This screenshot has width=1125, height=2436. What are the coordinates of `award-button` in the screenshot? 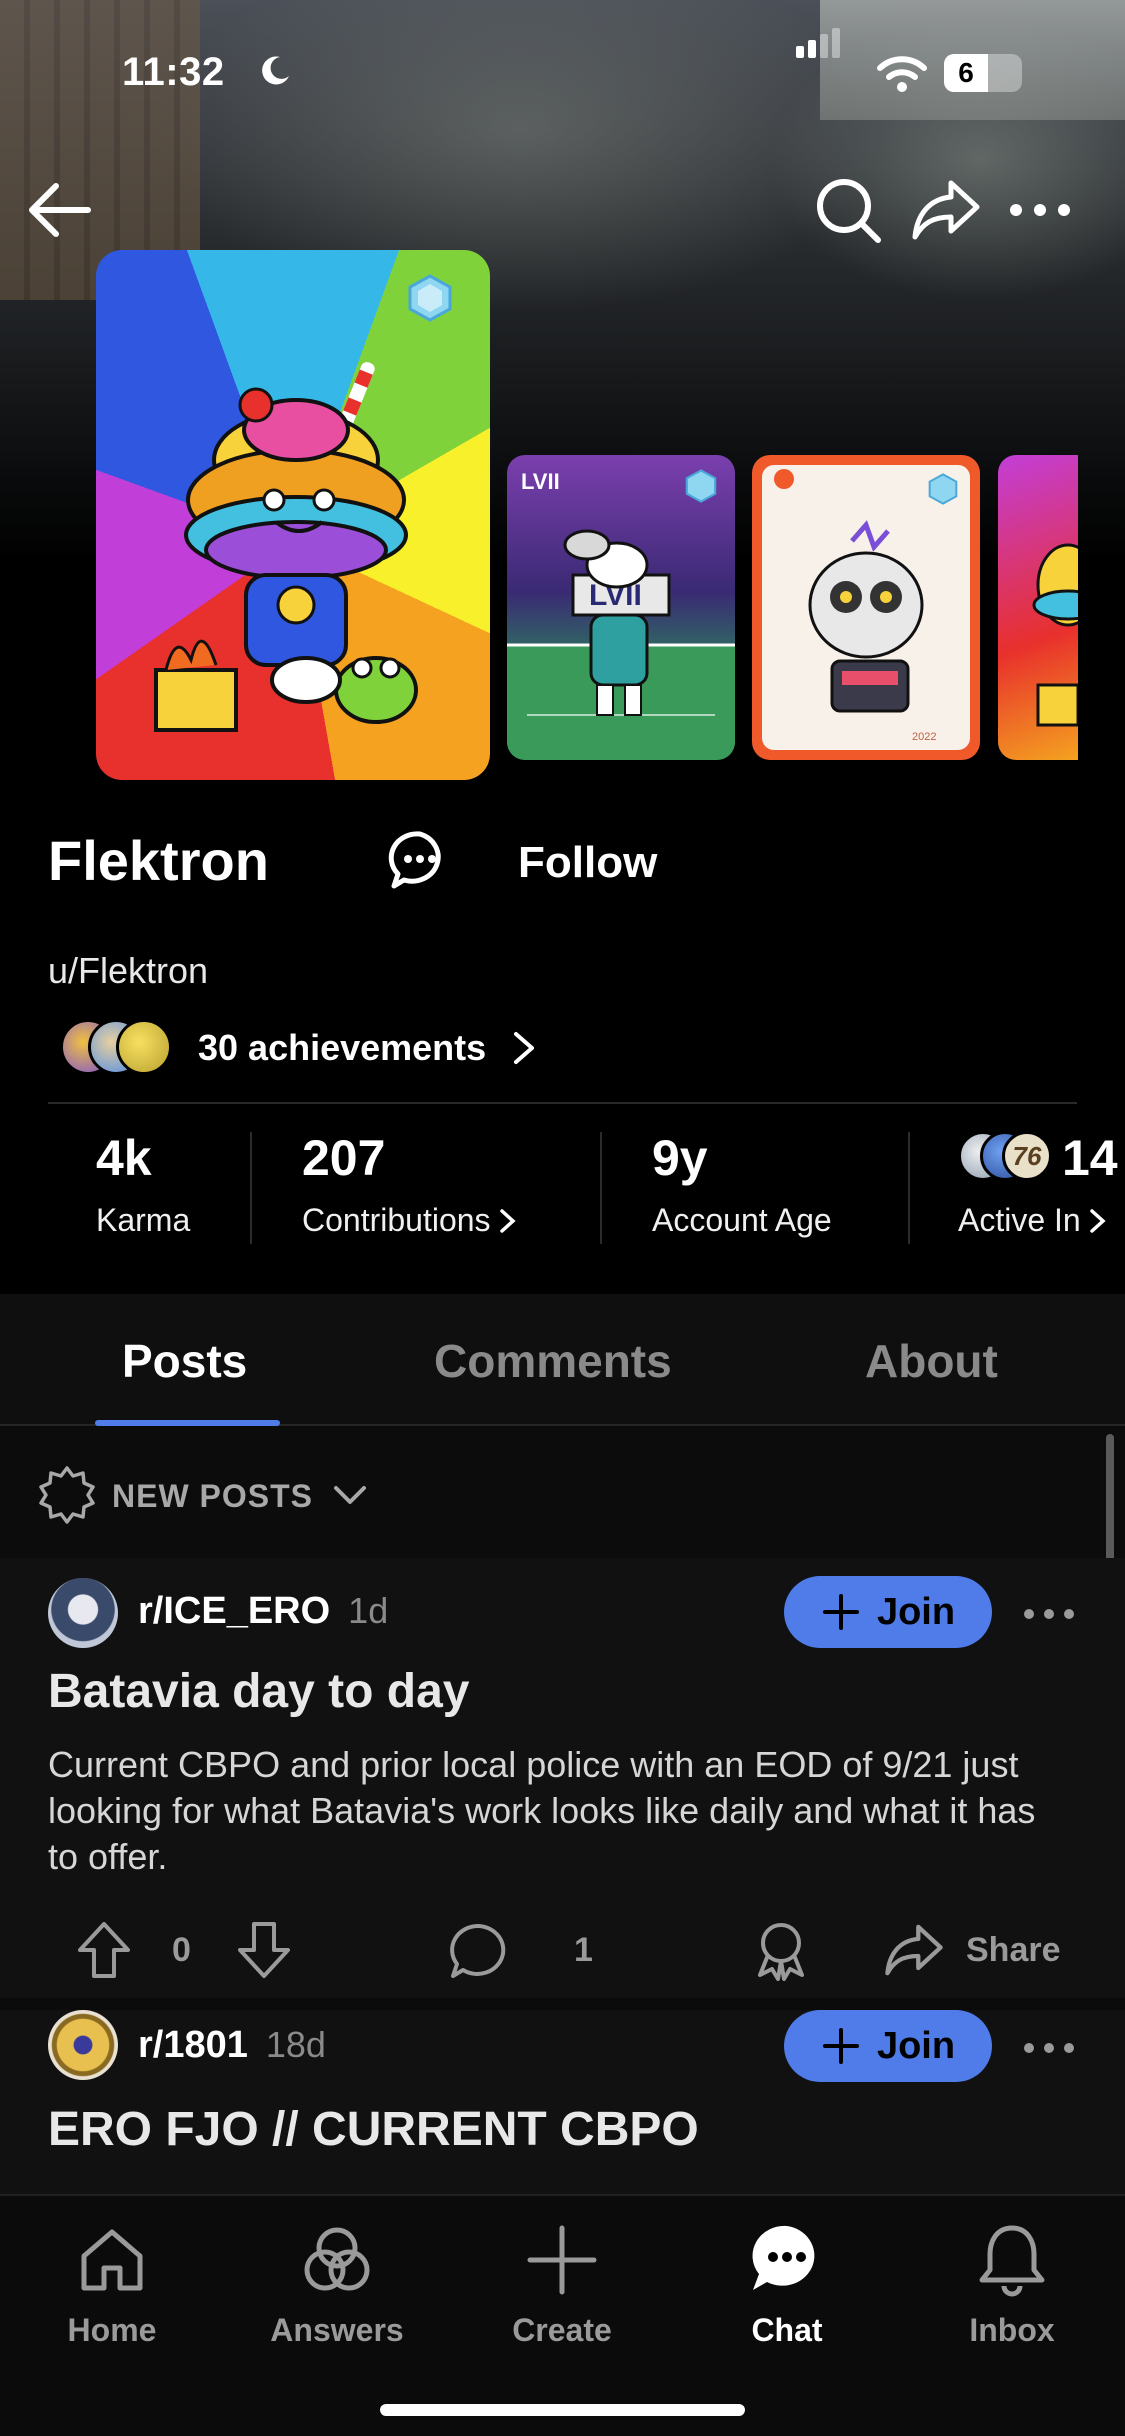 It's located at (781, 1950).